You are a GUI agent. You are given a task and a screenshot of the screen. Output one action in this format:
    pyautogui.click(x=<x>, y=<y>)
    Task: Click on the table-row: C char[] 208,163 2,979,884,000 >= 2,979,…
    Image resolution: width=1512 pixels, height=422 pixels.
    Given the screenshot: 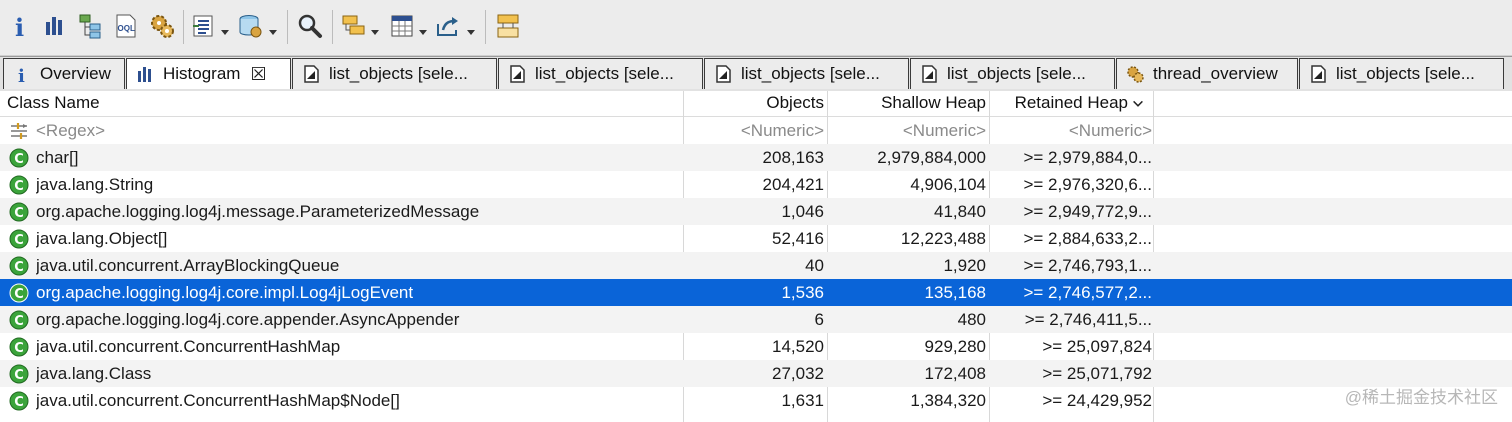 What is the action you would take?
    pyautogui.click(x=756, y=157)
    